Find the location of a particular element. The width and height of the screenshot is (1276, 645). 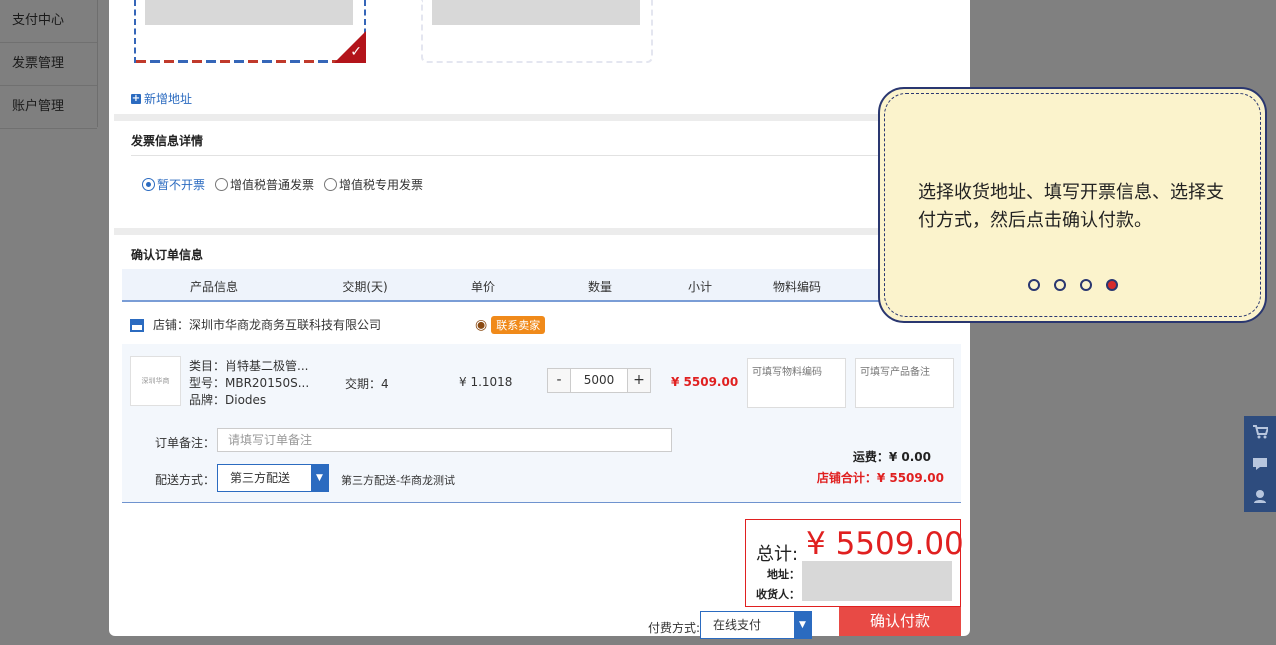

product-remark-input is located at coordinates (904, 383).